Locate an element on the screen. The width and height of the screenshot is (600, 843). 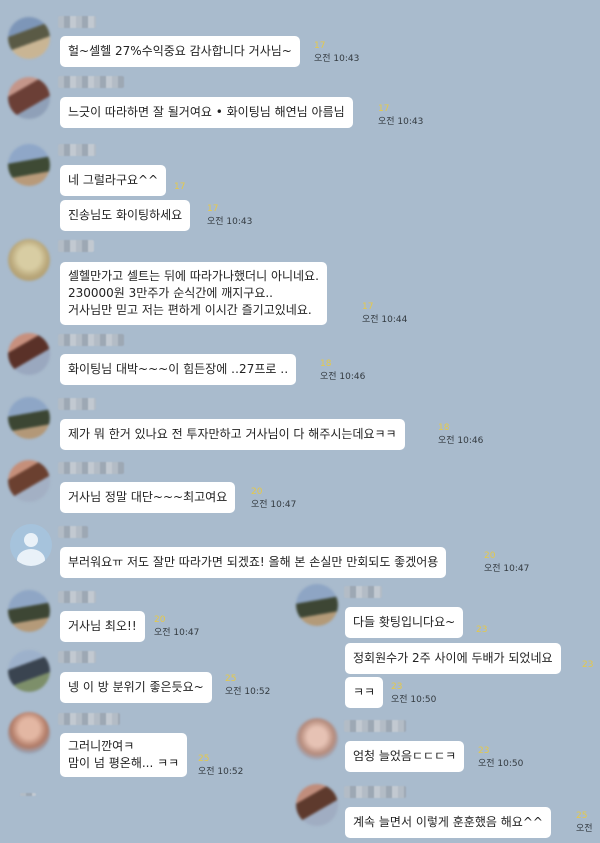
message-bubble: 부러워요ㅠ 저도 잘만 따라가면 되겠죠! 올해 본 손실만 만회되도 좋겠어용 is located at coordinates (253, 562).